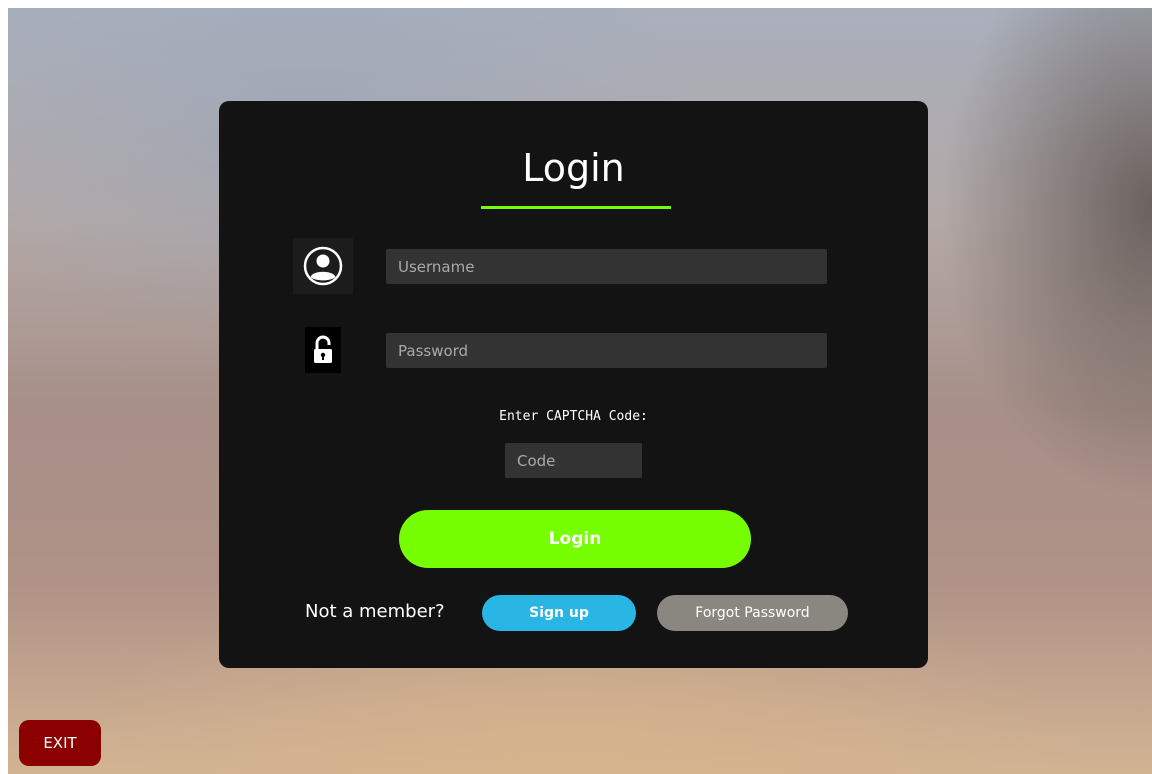  Describe the element at coordinates (573, 416) in the screenshot. I see `captcha-label: Enter CAPTCHA Code:` at that location.